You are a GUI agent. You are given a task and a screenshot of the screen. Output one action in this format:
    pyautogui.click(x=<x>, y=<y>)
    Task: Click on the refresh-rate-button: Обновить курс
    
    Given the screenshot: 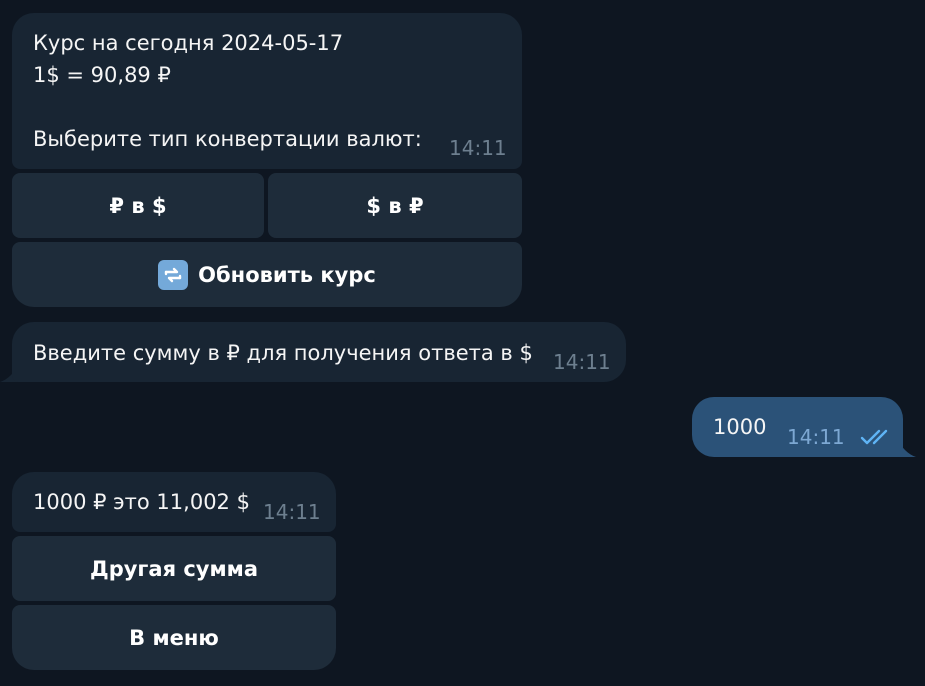 What is the action you would take?
    pyautogui.click(x=267, y=274)
    